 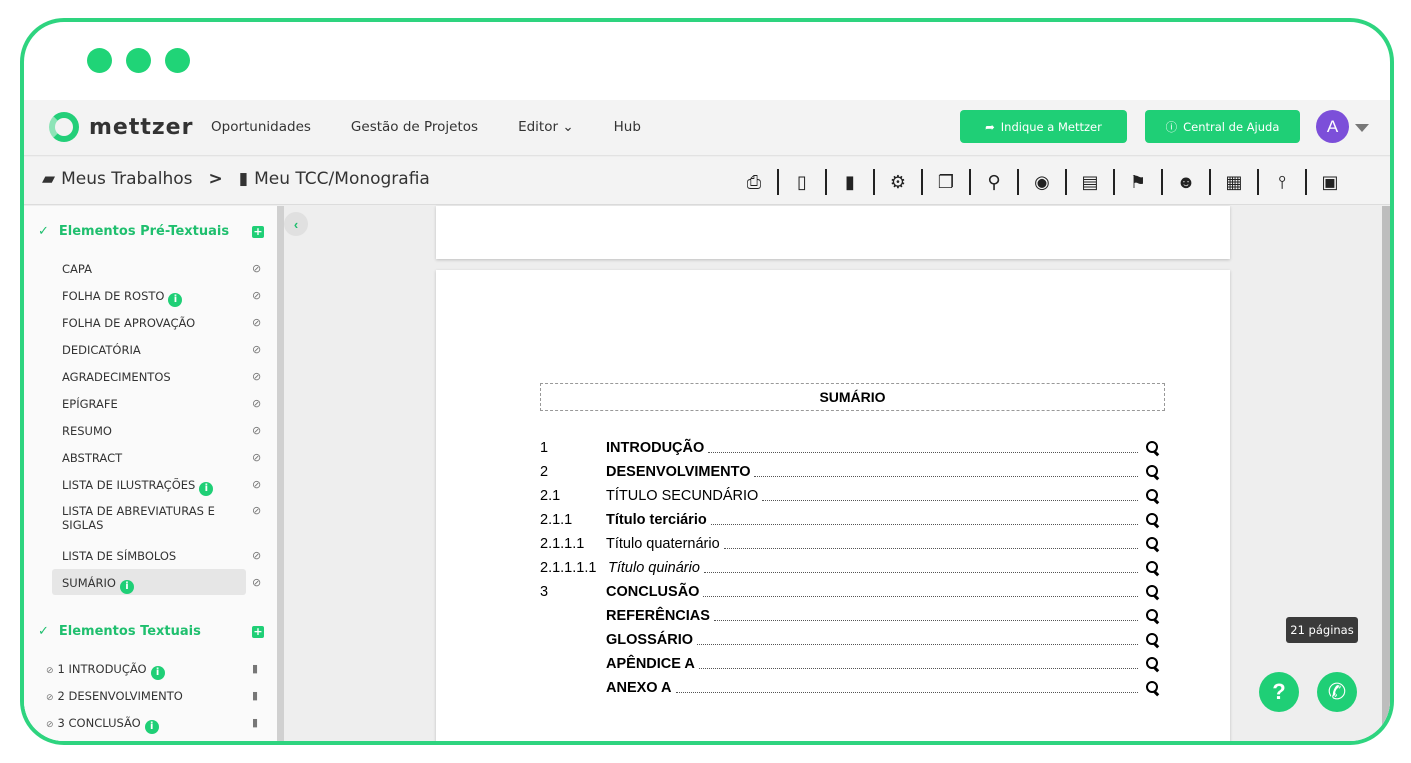 I want to click on toolbar-divider, so click(x=1210, y=182).